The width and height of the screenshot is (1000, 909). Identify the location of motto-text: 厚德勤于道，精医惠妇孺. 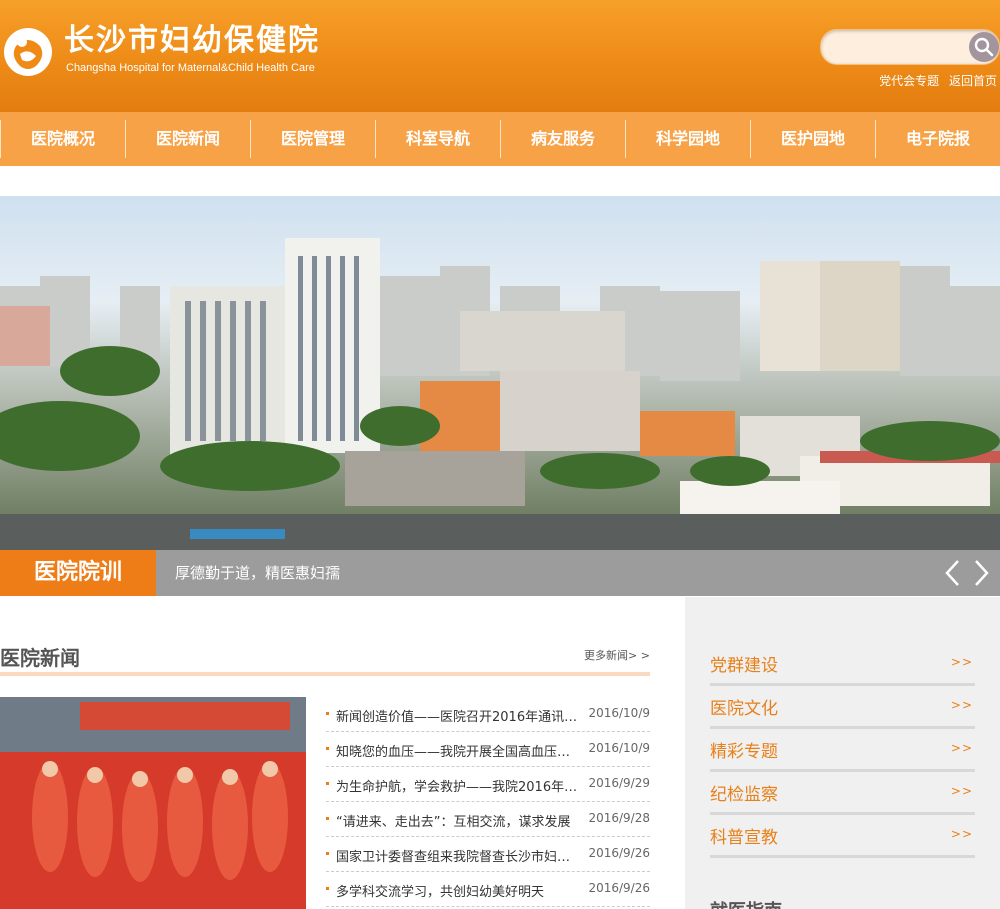
(258, 573).